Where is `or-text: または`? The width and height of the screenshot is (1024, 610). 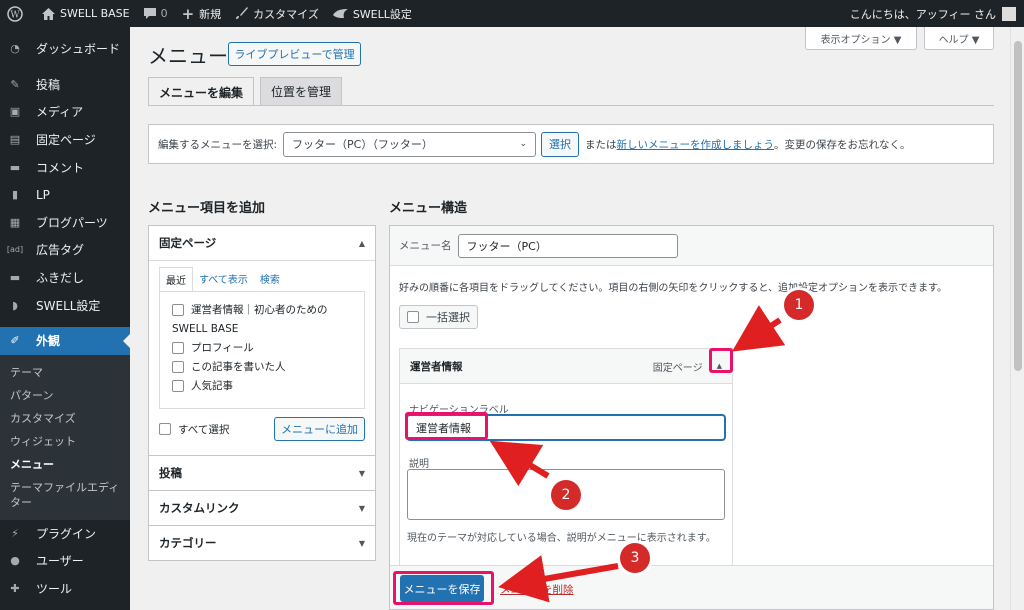
or-text: または is located at coordinates (601, 144).